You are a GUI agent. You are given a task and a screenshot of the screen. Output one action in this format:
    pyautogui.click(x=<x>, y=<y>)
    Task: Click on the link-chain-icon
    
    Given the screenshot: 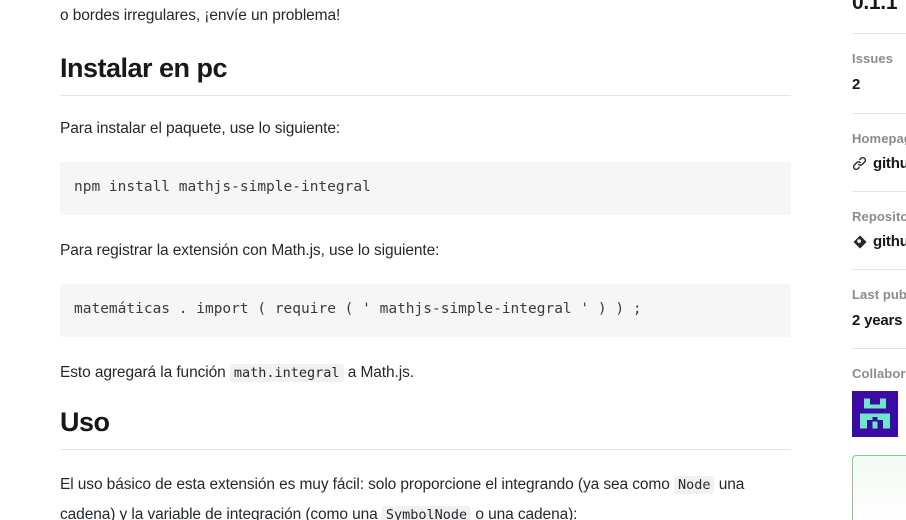 What is the action you would take?
    pyautogui.click(x=859, y=163)
    